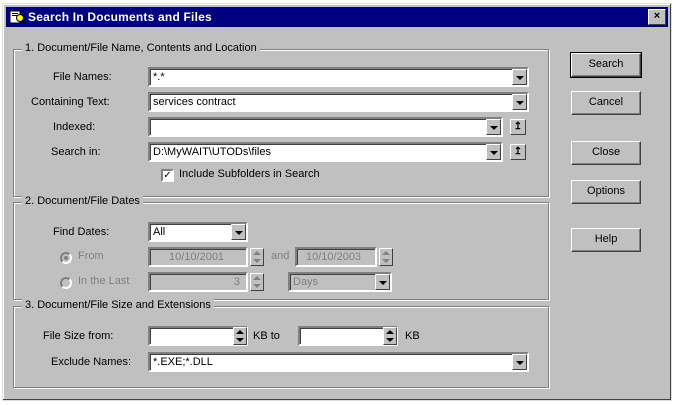 This screenshot has height=405, width=676. I want to click on search-in-value: D:\MyWAIT\UTODs\files, so click(212, 152).